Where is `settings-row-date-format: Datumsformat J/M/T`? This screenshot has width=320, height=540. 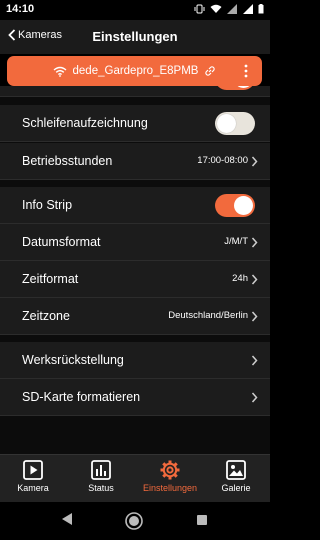 settings-row-date-format: Datumsformat J/M/T is located at coordinates (135, 242).